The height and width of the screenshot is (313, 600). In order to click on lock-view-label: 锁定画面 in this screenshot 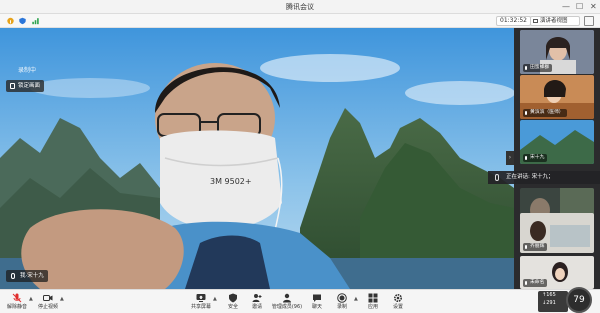, I will do `click(29, 86)`.